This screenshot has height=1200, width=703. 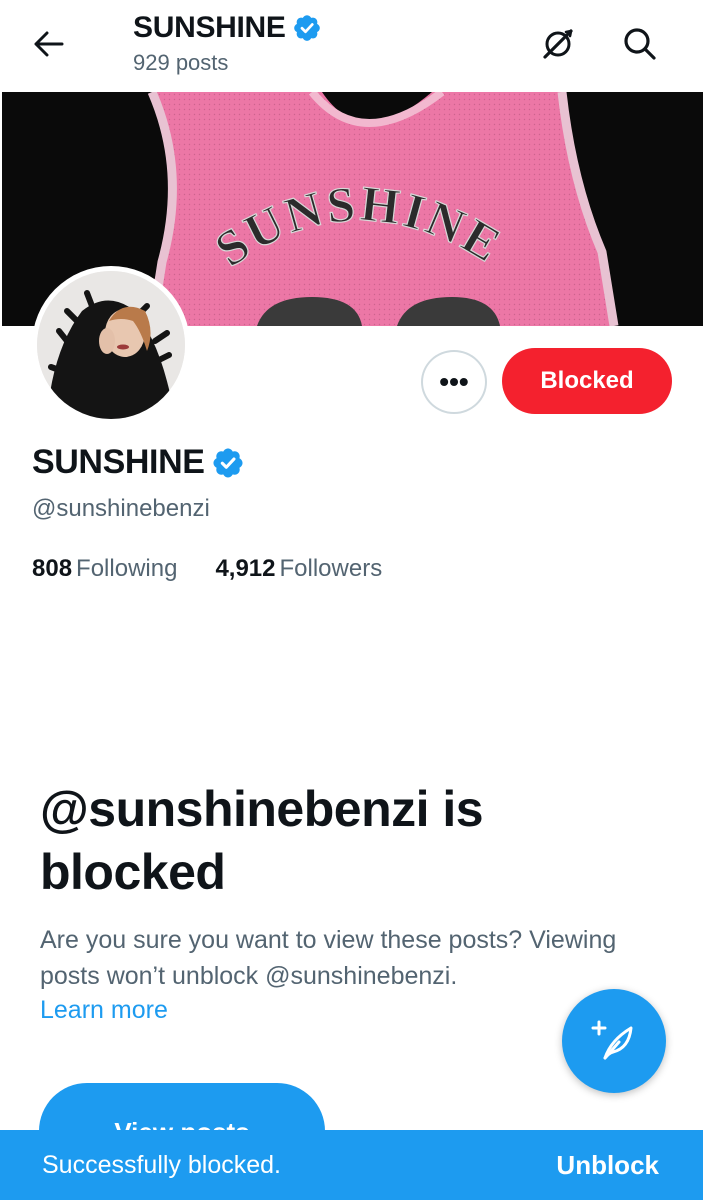 What do you see at coordinates (52, 568) in the screenshot?
I see `following-count: 808` at bounding box center [52, 568].